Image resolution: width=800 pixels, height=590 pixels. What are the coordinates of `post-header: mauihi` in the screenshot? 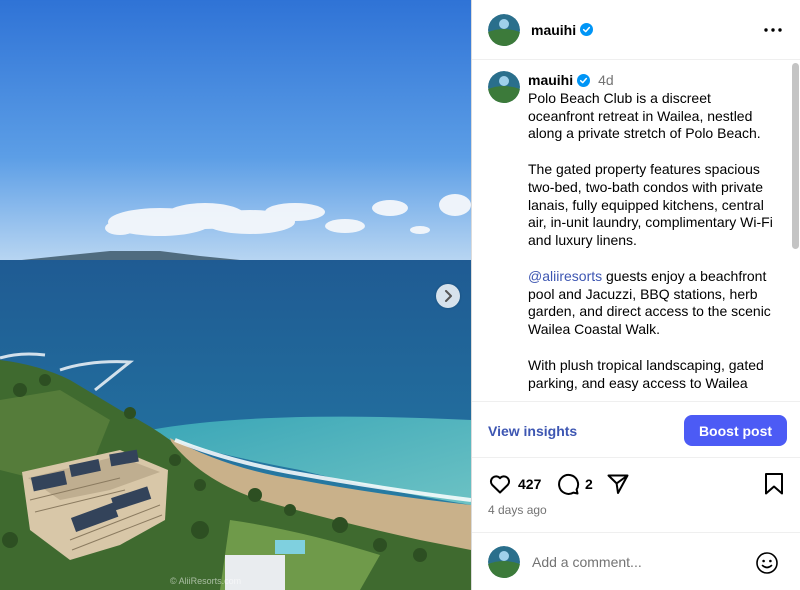 It's located at (636, 30).